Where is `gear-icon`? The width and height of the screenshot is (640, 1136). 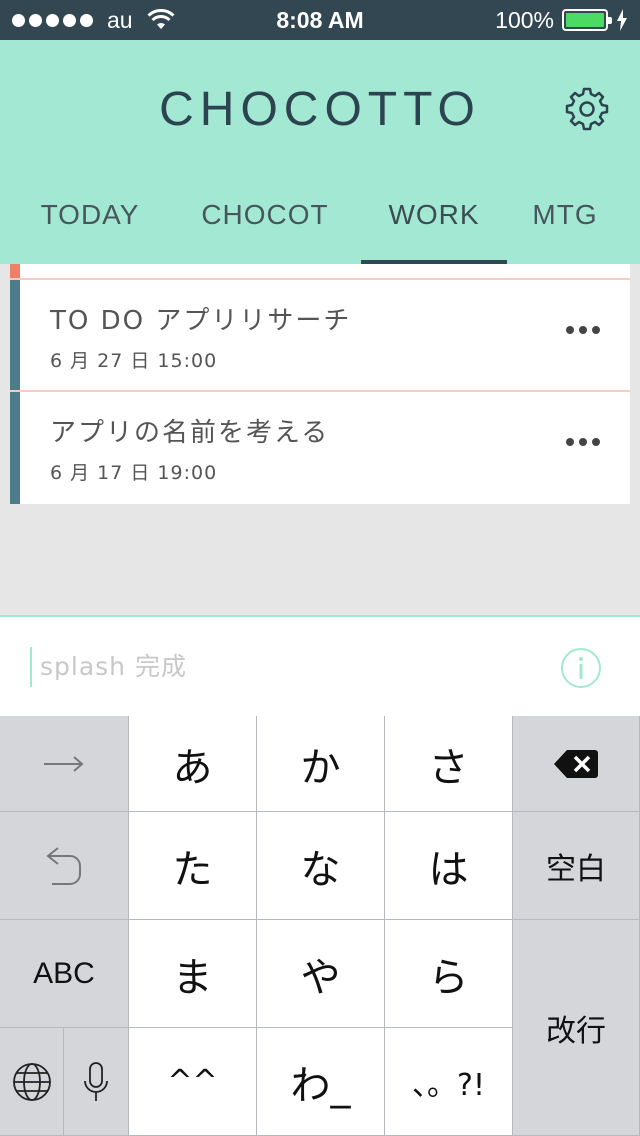 gear-icon is located at coordinates (587, 109).